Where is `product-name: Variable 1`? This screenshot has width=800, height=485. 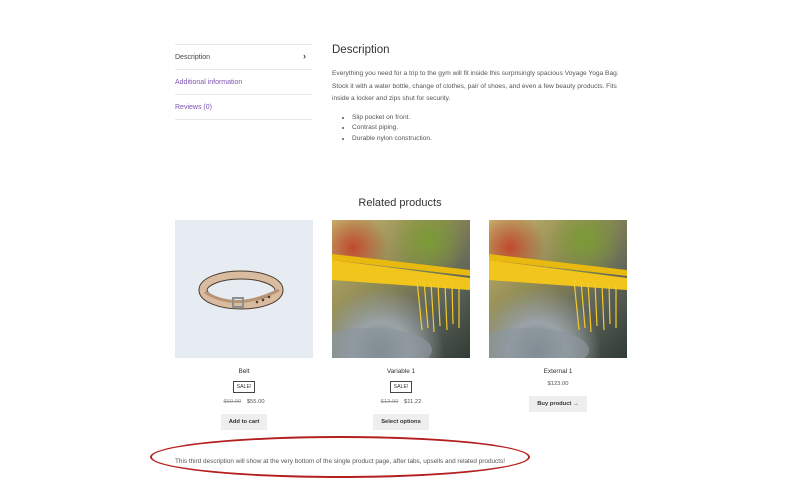 product-name: Variable 1 is located at coordinates (401, 371).